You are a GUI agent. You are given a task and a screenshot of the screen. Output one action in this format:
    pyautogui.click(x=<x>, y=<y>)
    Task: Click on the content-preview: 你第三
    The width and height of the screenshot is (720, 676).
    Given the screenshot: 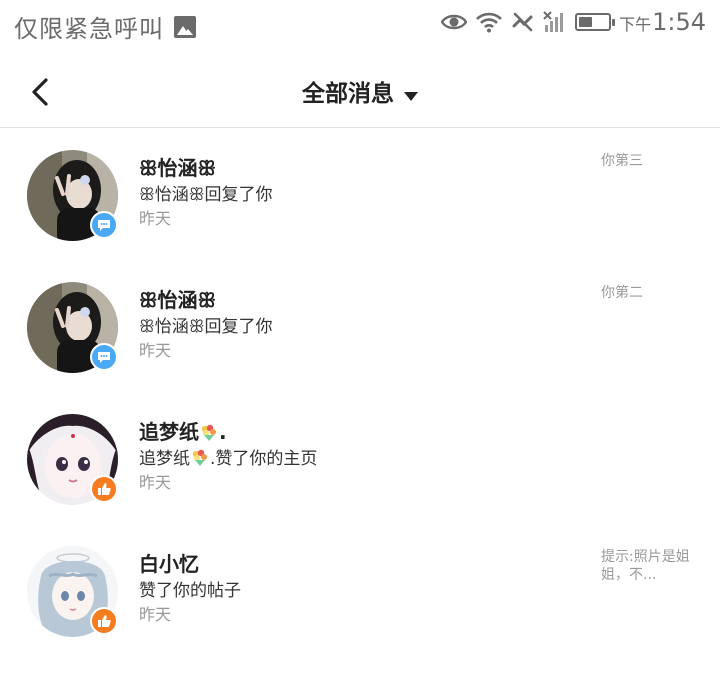 What is the action you would take?
    pyautogui.click(x=622, y=161)
    